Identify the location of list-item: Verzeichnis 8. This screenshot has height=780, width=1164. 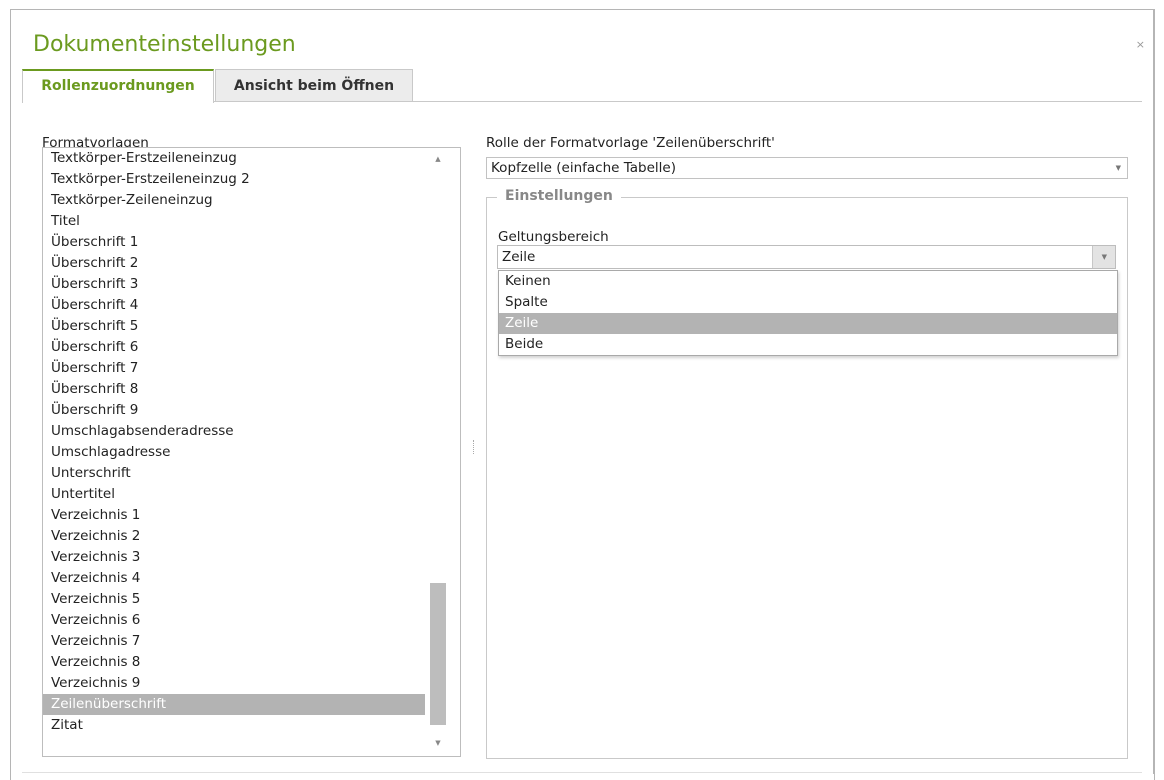
(234, 662).